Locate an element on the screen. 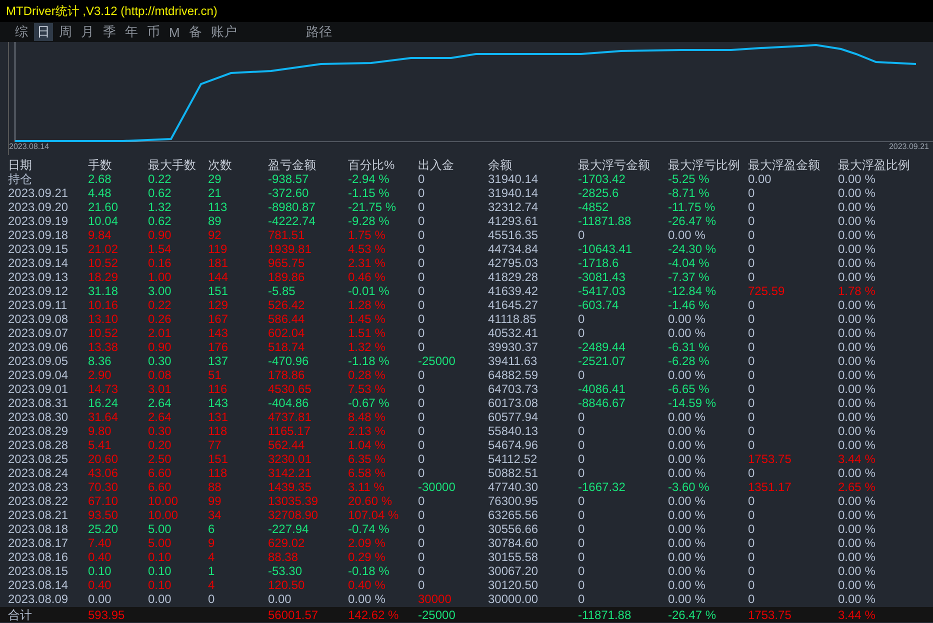 The image size is (933, 623). table-cell-text: 60577.94 is located at coordinates (514, 417).